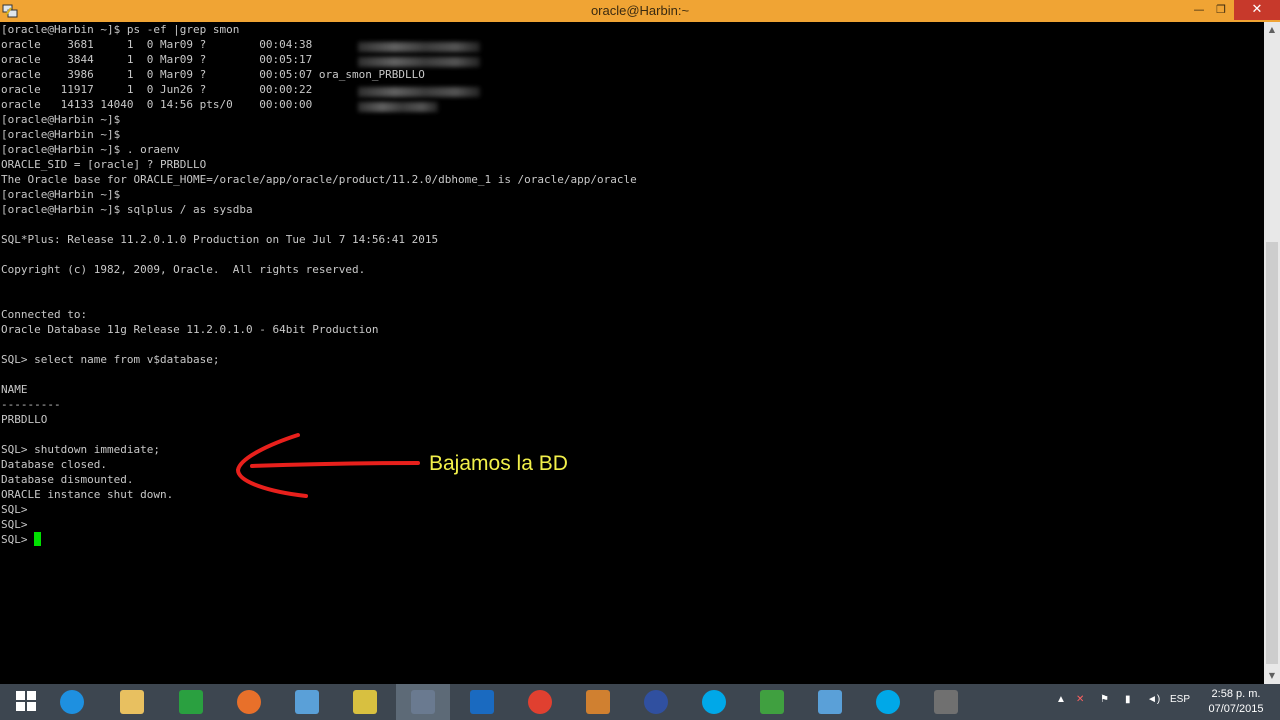  I want to click on keepass-icon, so click(656, 702).